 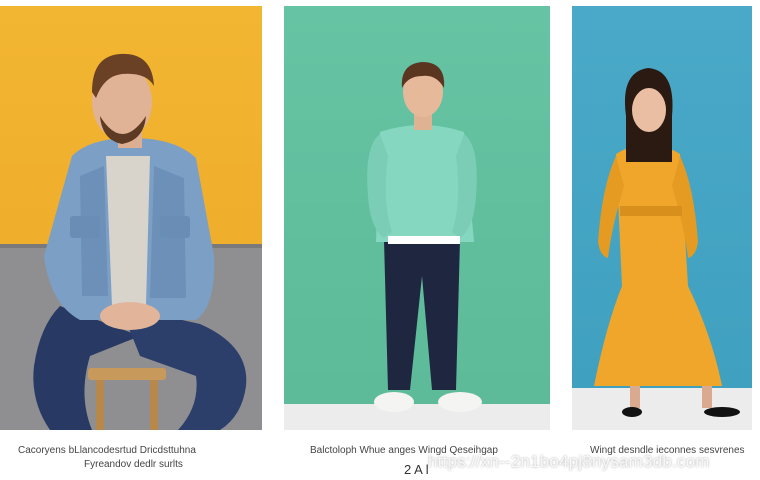 What do you see at coordinates (130, 316) in the screenshot?
I see `clasped-hands` at bounding box center [130, 316].